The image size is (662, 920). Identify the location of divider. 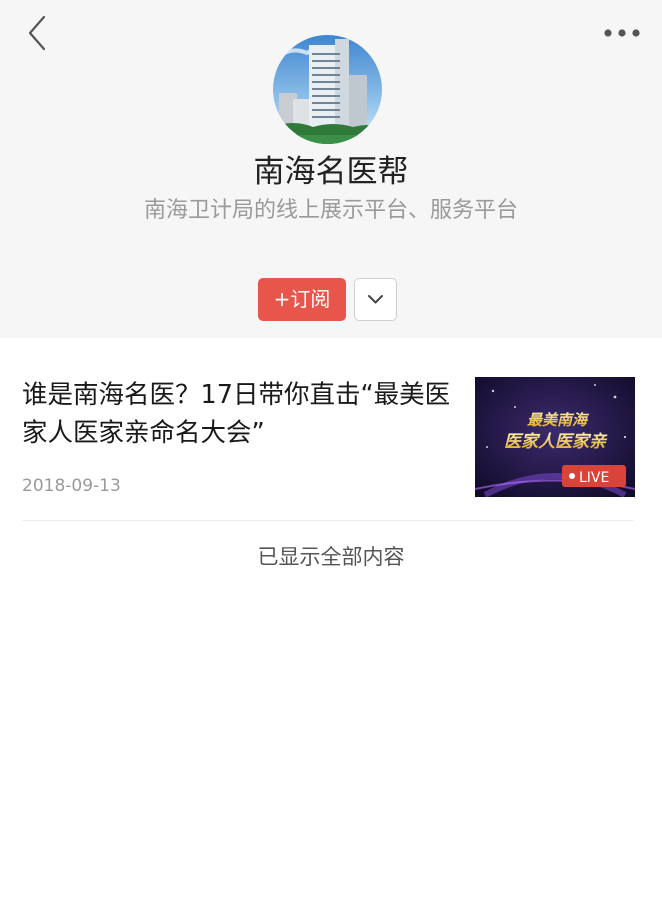
(328, 520).